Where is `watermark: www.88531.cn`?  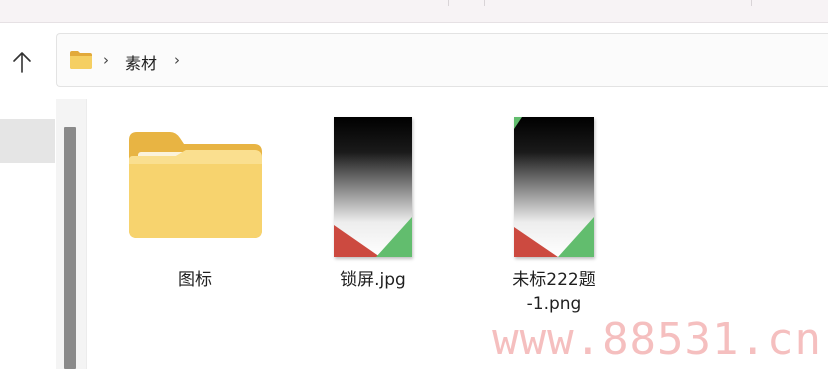 watermark: www.88531.cn is located at coordinates (657, 339).